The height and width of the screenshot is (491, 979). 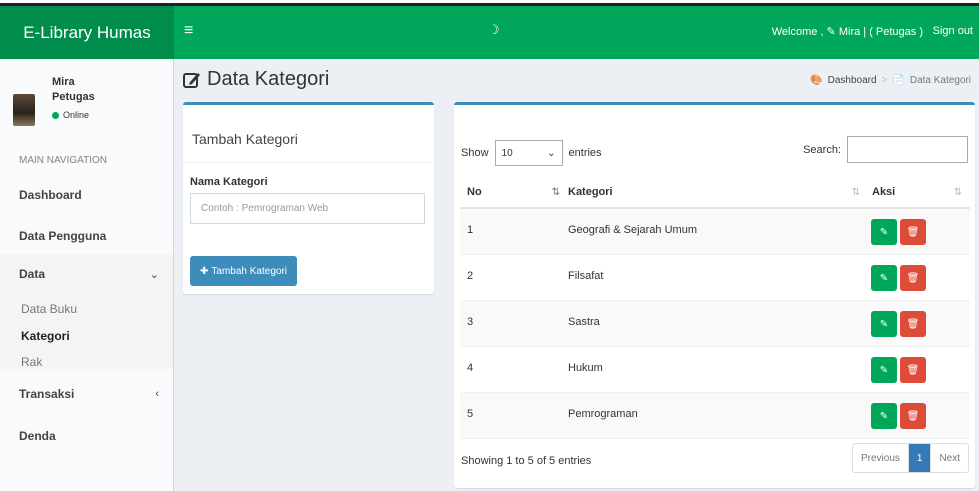 I want to click on sidebar-item-data: Data ⌄, so click(x=86, y=274).